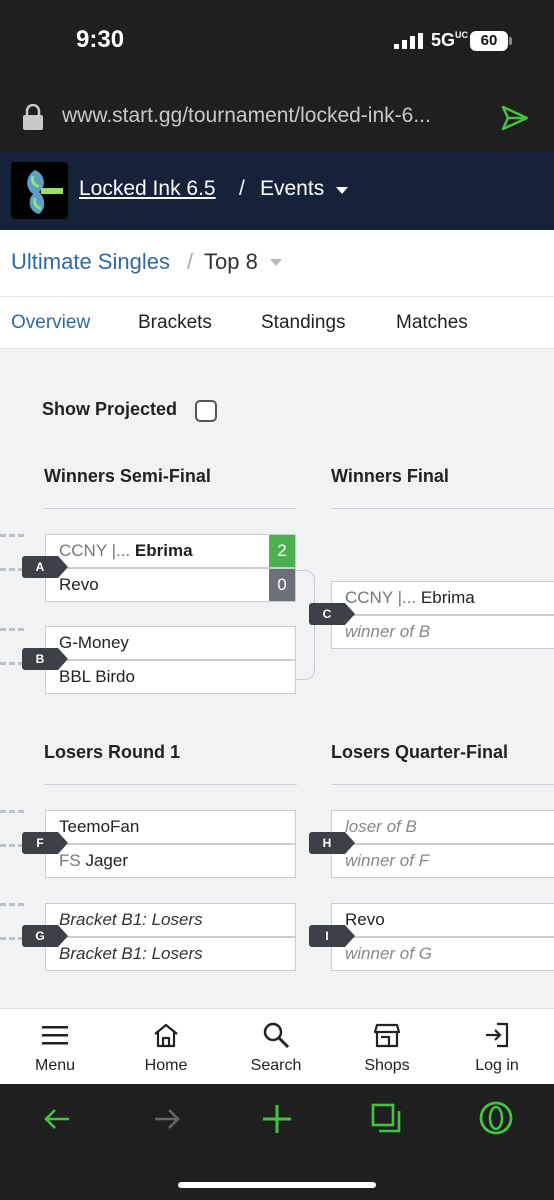  Describe the element at coordinates (303, 323) in the screenshot. I see `tab-standings: Standings` at that location.